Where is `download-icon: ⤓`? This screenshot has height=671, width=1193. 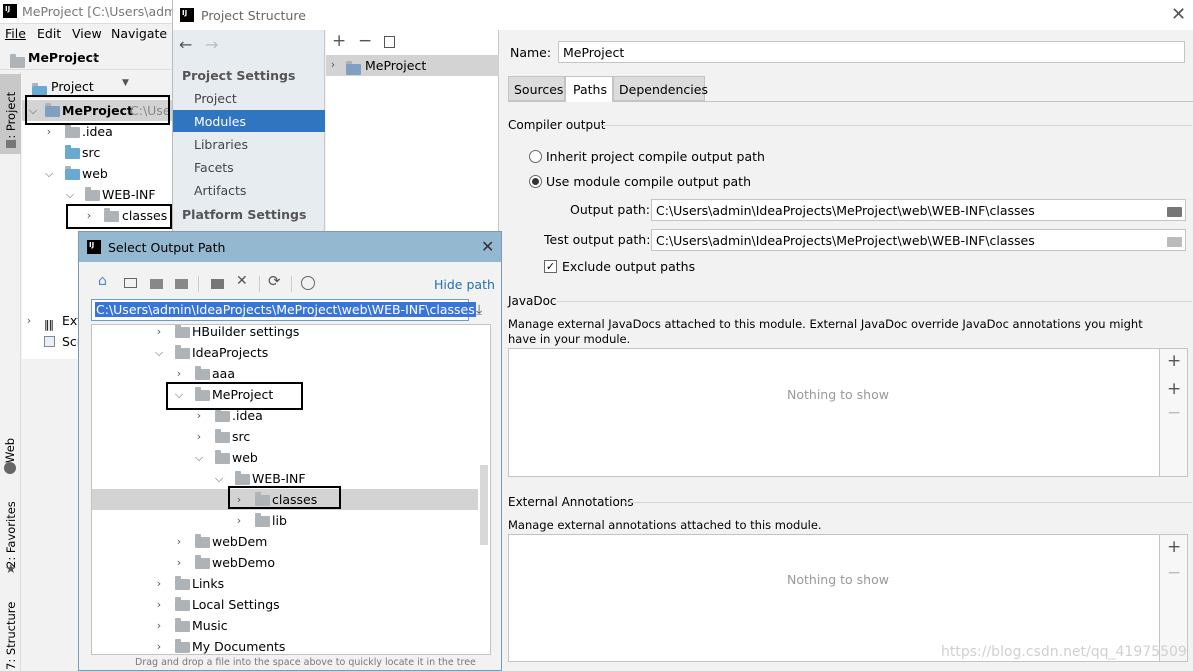
download-icon: ⤓ is located at coordinates (479, 310).